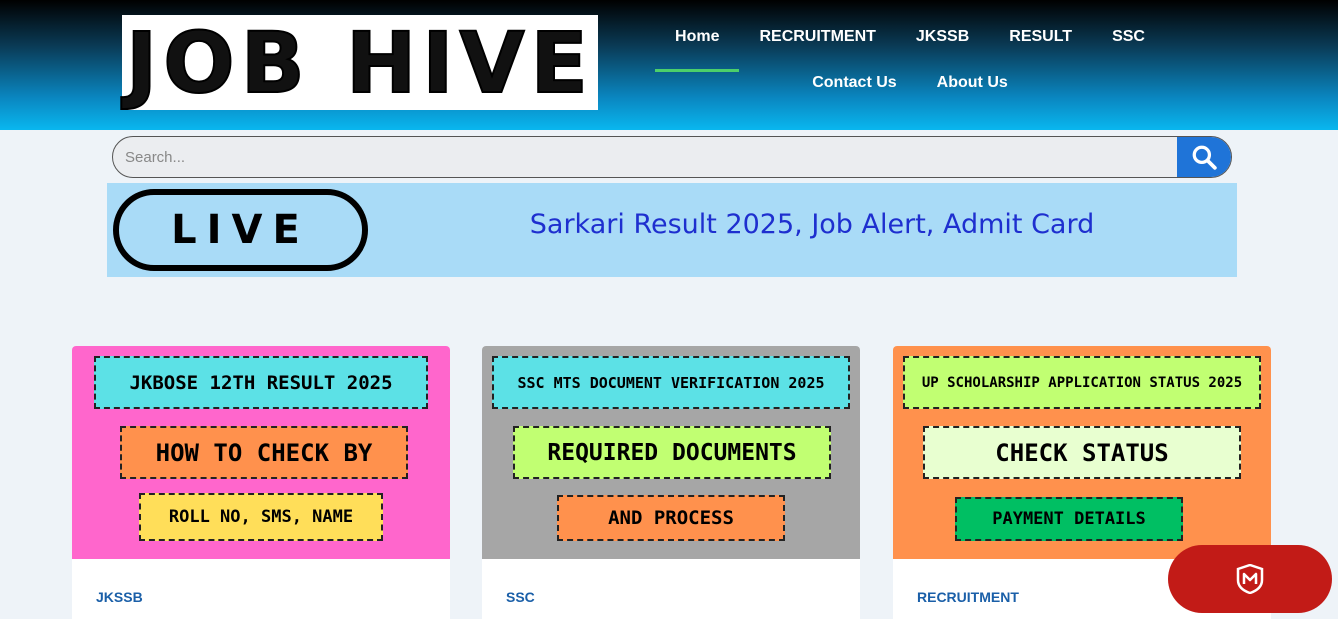 The image size is (1338, 619). Describe the element at coordinates (942, 43) in the screenshot. I see `nav-jkssb: JKSSB` at that location.